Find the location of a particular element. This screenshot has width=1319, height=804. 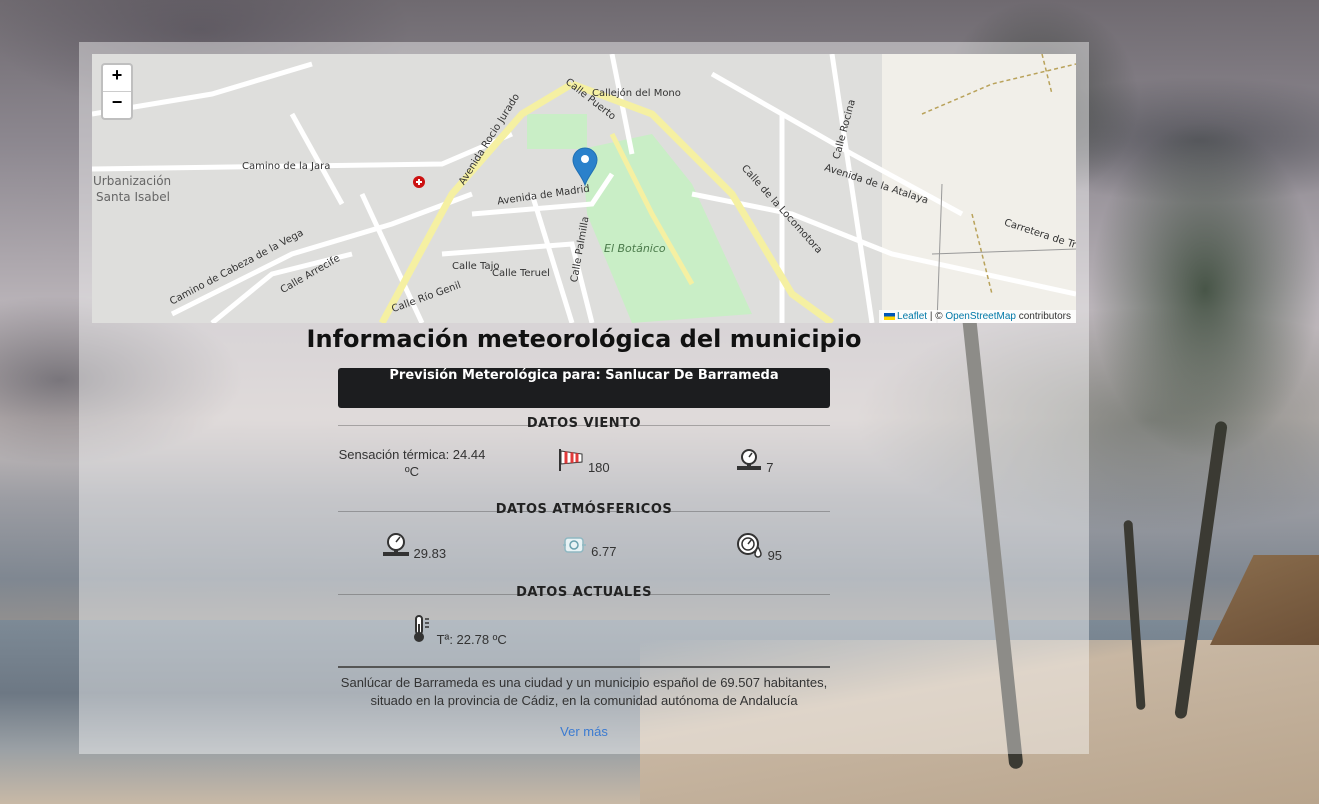

page-title: Información meteorológica del municipio is located at coordinates (584, 339).